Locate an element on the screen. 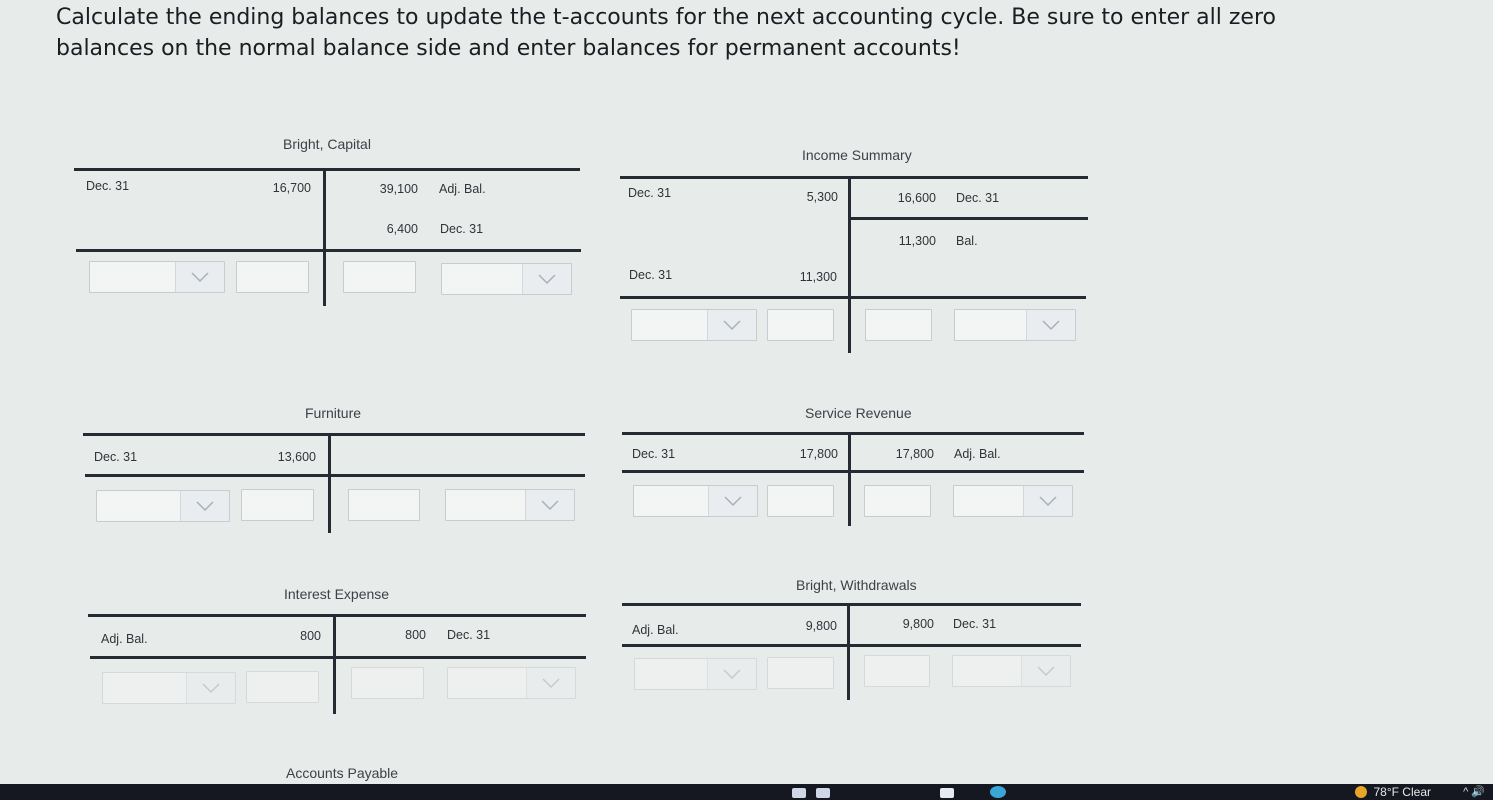 This screenshot has width=1493, height=800. credit-label: Bal. is located at coordinates (967, 241).